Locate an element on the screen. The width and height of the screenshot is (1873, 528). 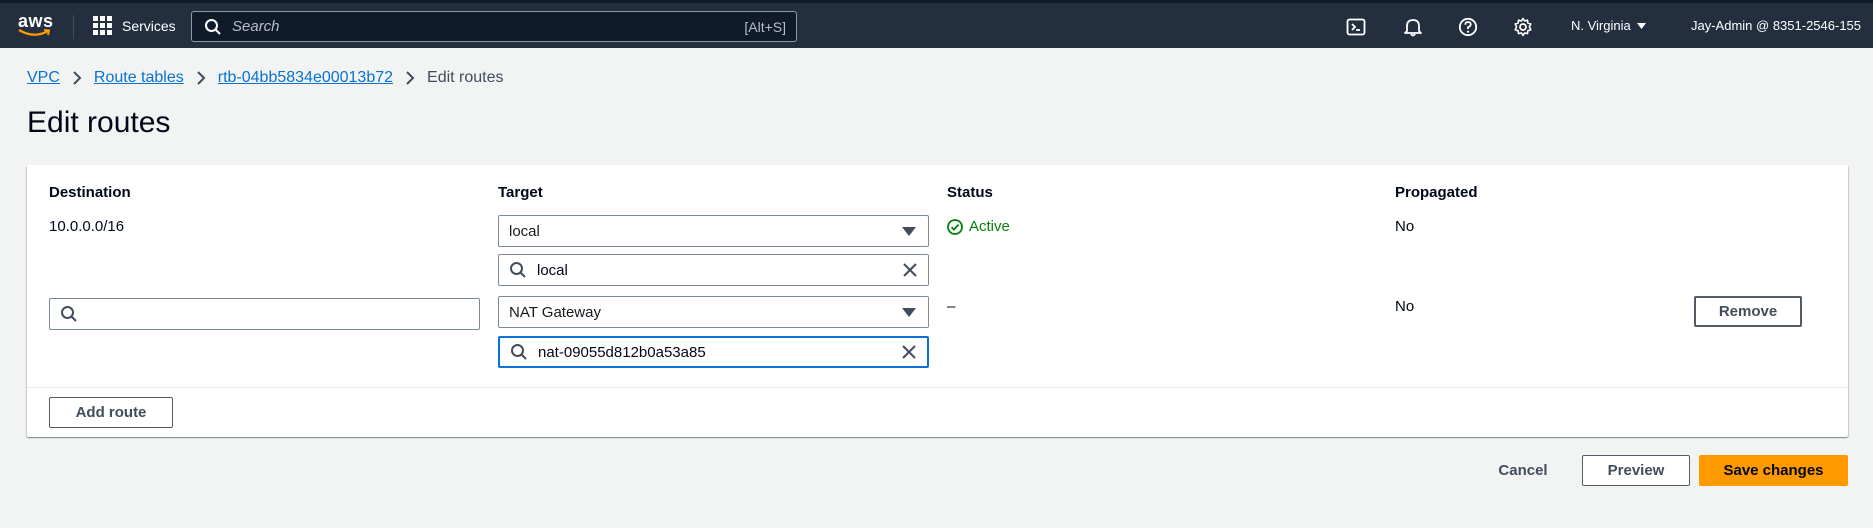
add-route-button: Add route is located at coordinates (111, 412).